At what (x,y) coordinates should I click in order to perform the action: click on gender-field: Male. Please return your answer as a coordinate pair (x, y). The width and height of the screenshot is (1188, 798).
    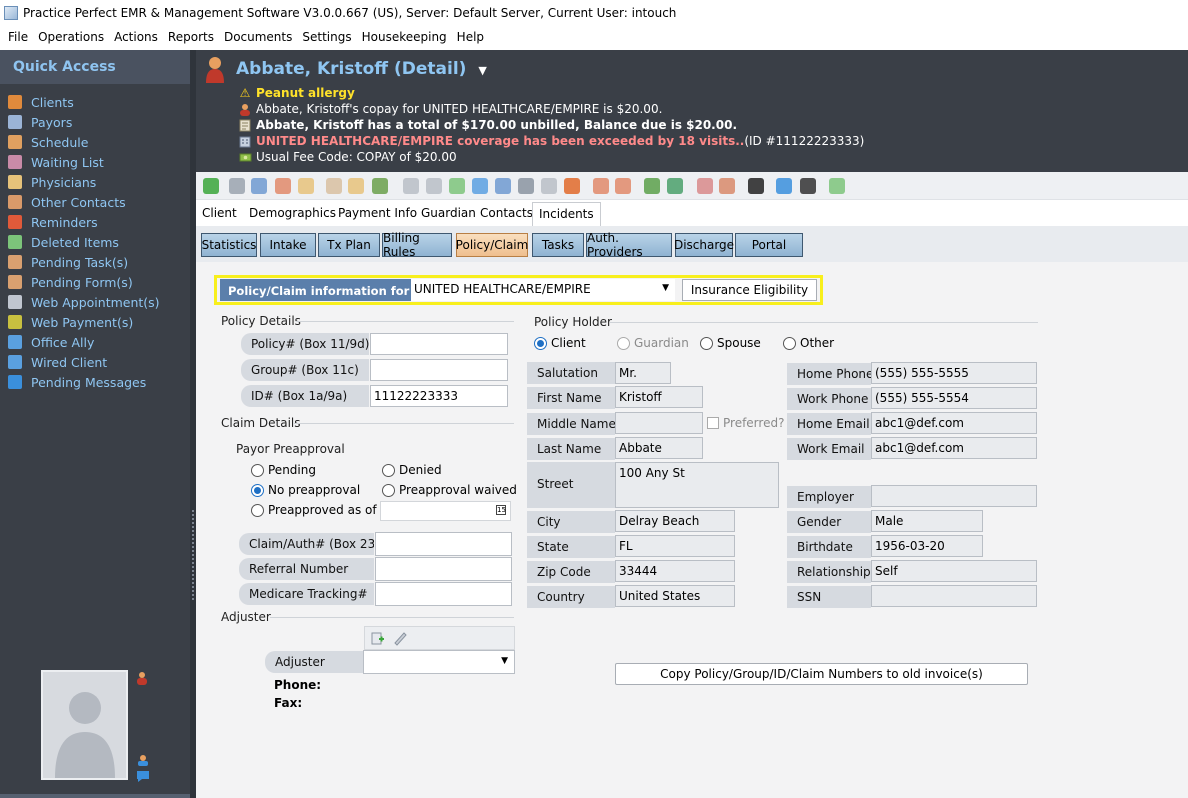
    Looking at the image, I should click on (927, 521).